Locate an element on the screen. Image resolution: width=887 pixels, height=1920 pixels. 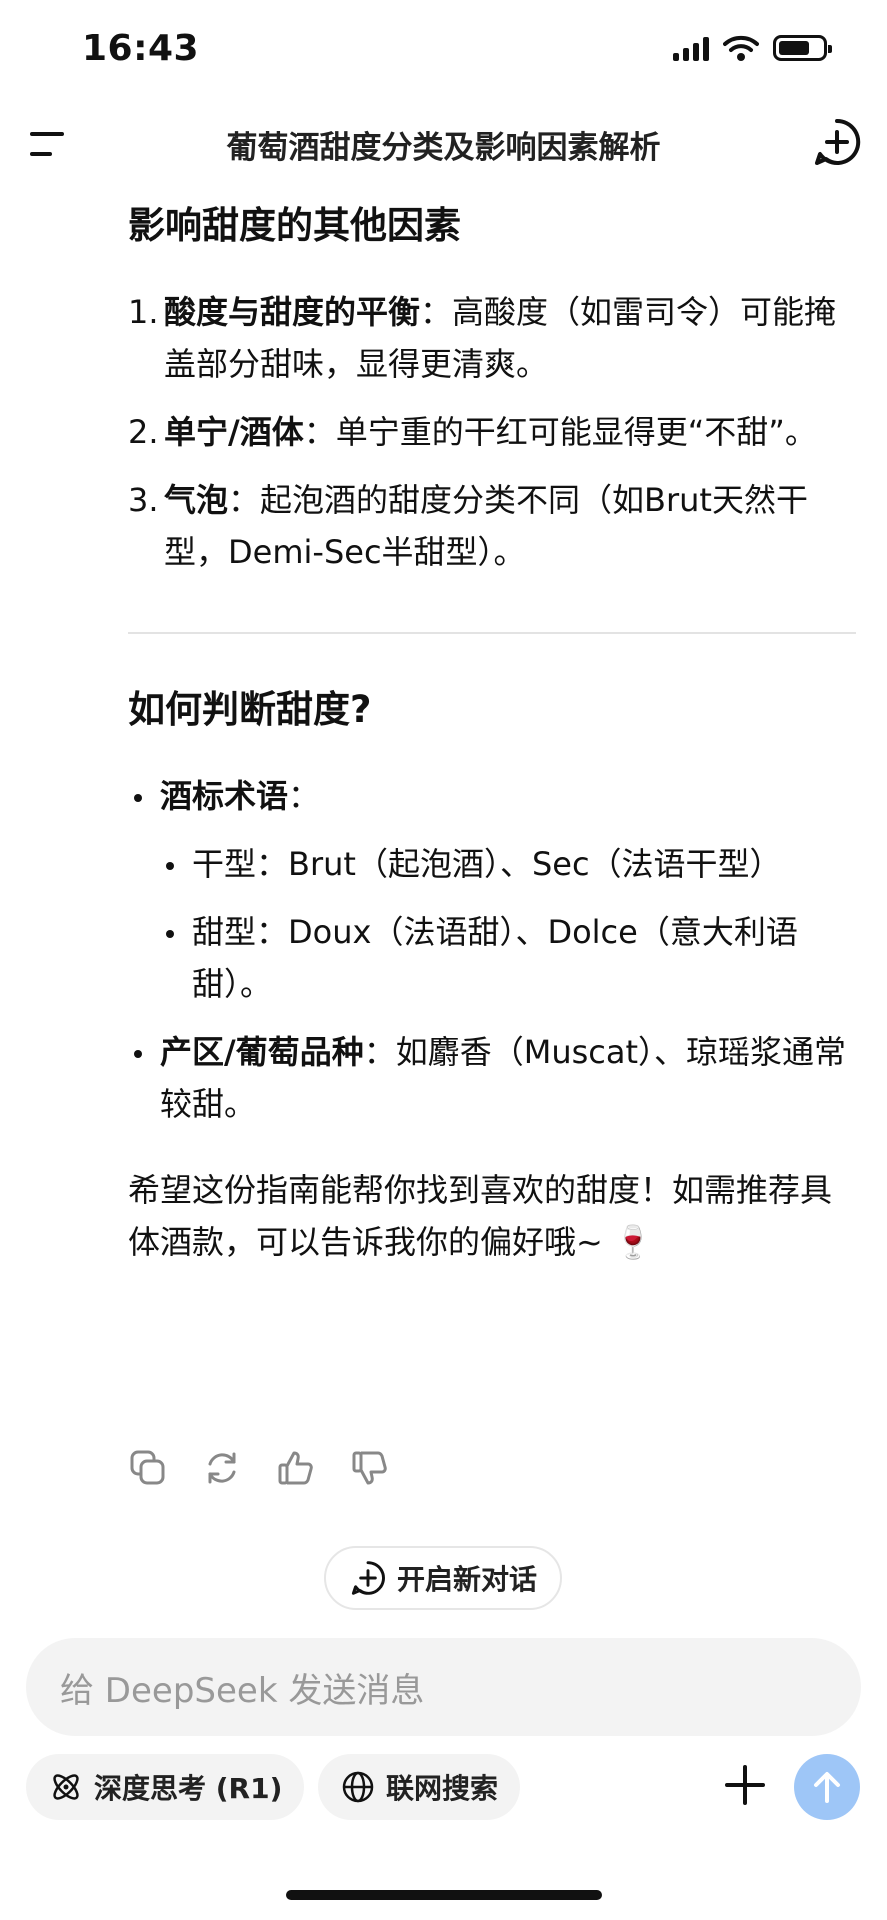
new-chat-button: 开启新对话 is located at coordinates (443, 1578).